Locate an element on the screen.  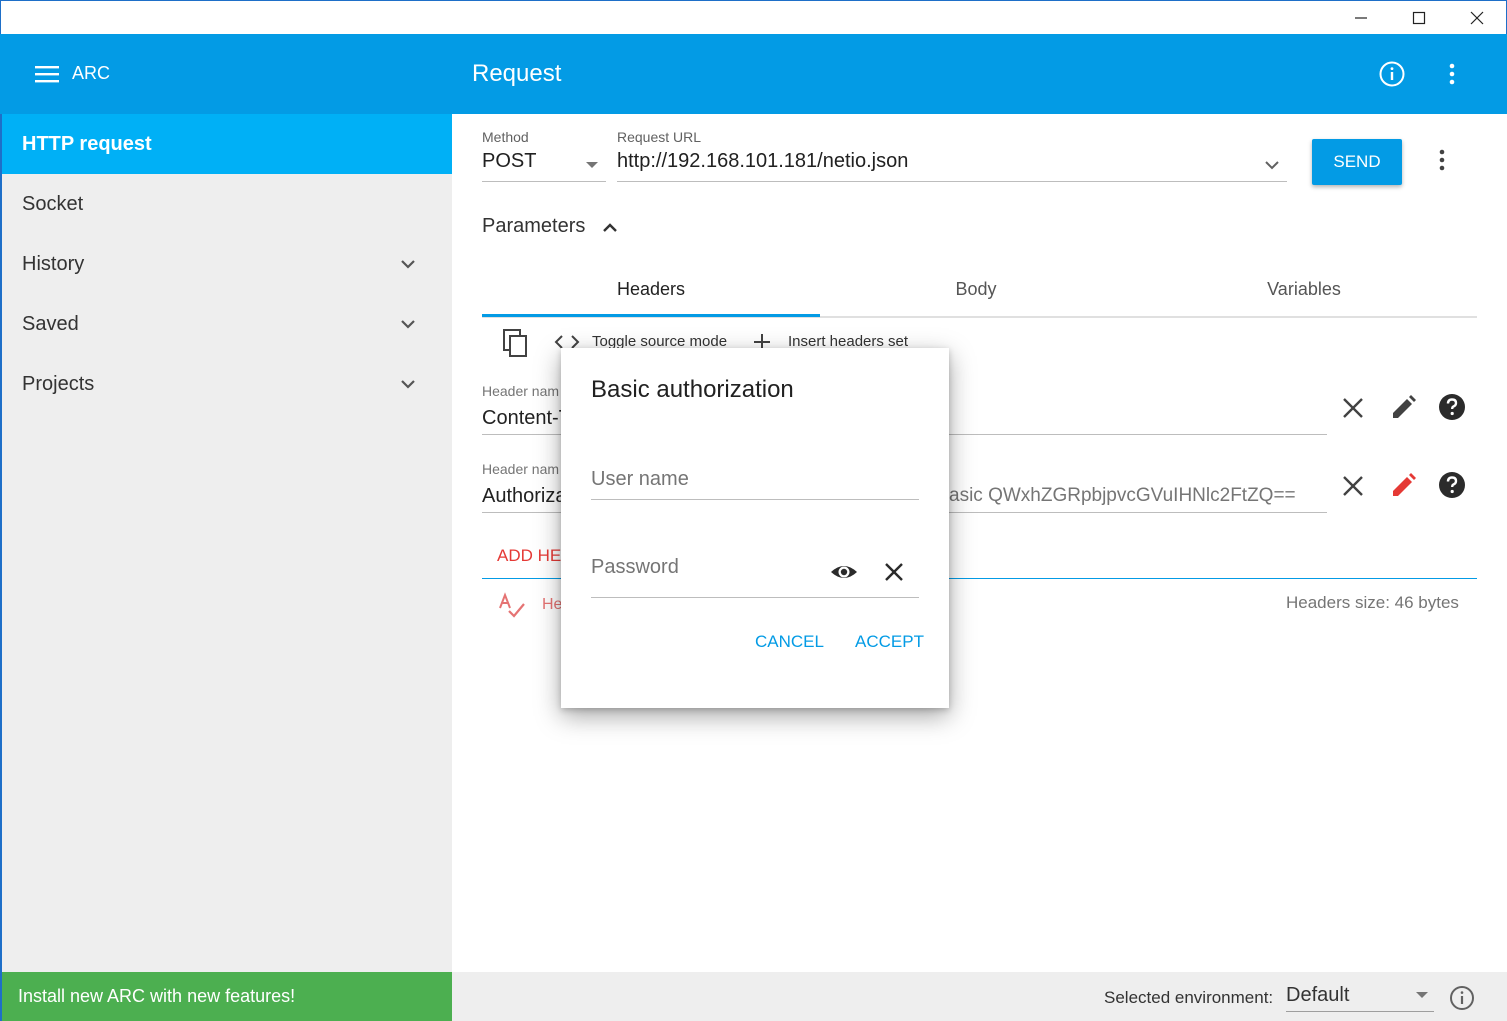
sidebar-item-http-request: HTTP request is located at coordinates (227, 144).